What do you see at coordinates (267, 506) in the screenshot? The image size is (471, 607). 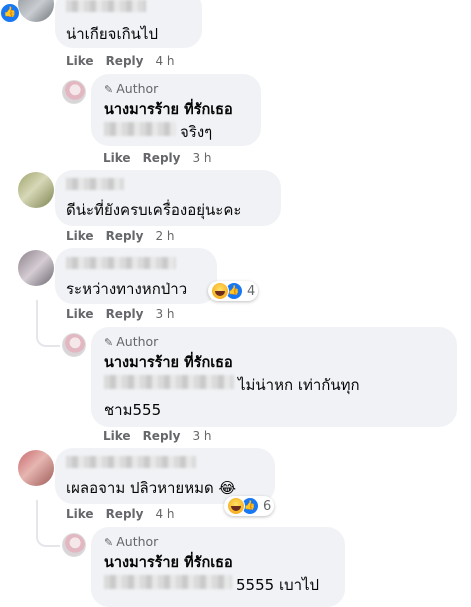 I see `reaction-count: 6` at bounding box center [267, 506].